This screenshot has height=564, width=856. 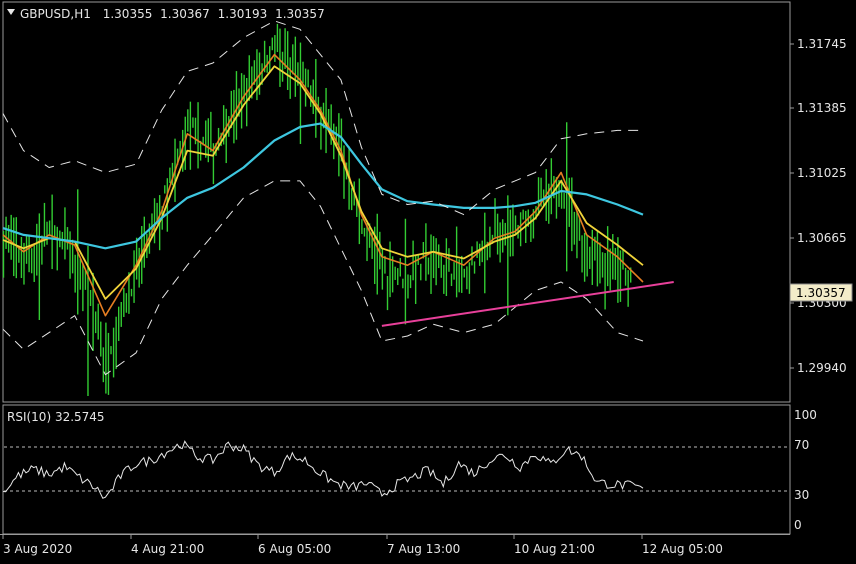 What do you see at coordinates (822, 108) in the screenshot?
I see `price-tick: 1.31385` at bounding box center [822, 108].